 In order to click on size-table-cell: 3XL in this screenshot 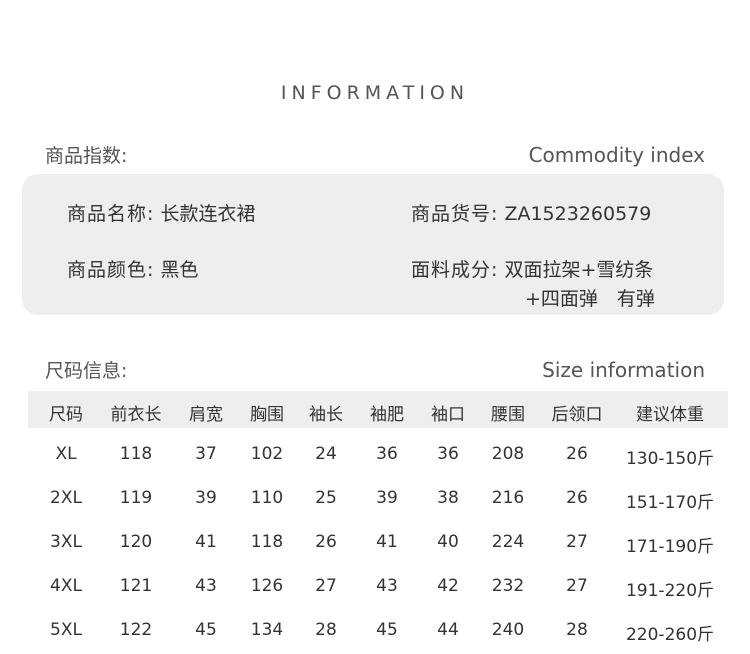, I will do `click(66, 542)`.